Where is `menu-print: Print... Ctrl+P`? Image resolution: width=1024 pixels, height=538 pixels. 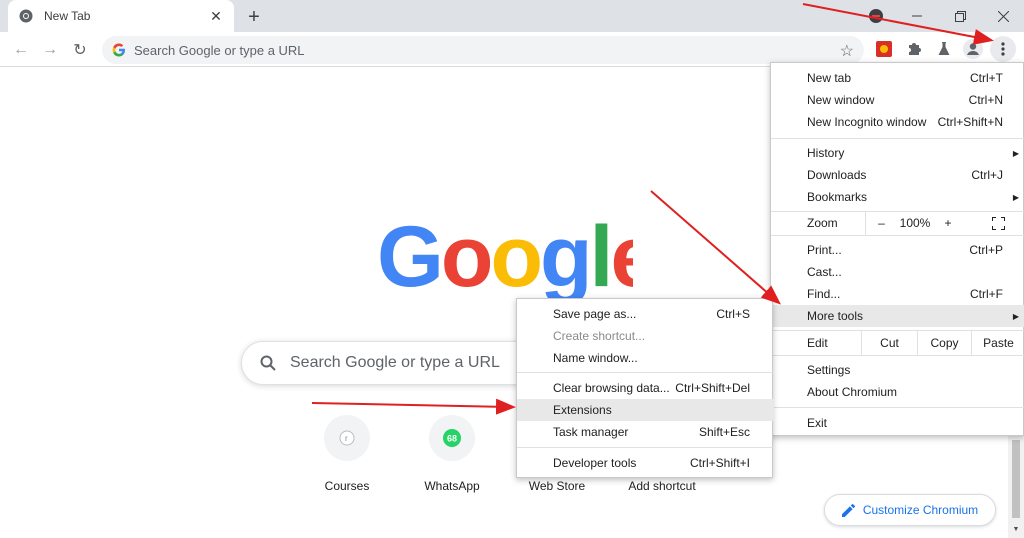
menu-print: Print... Ctrl+P is located at coordinates (897, 250).